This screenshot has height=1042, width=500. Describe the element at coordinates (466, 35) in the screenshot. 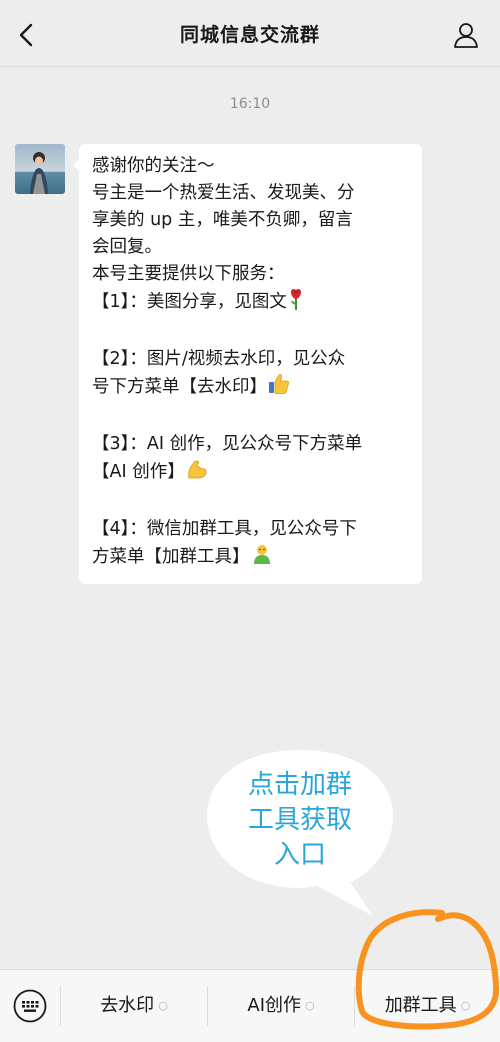

I see `person-icon` at that location.